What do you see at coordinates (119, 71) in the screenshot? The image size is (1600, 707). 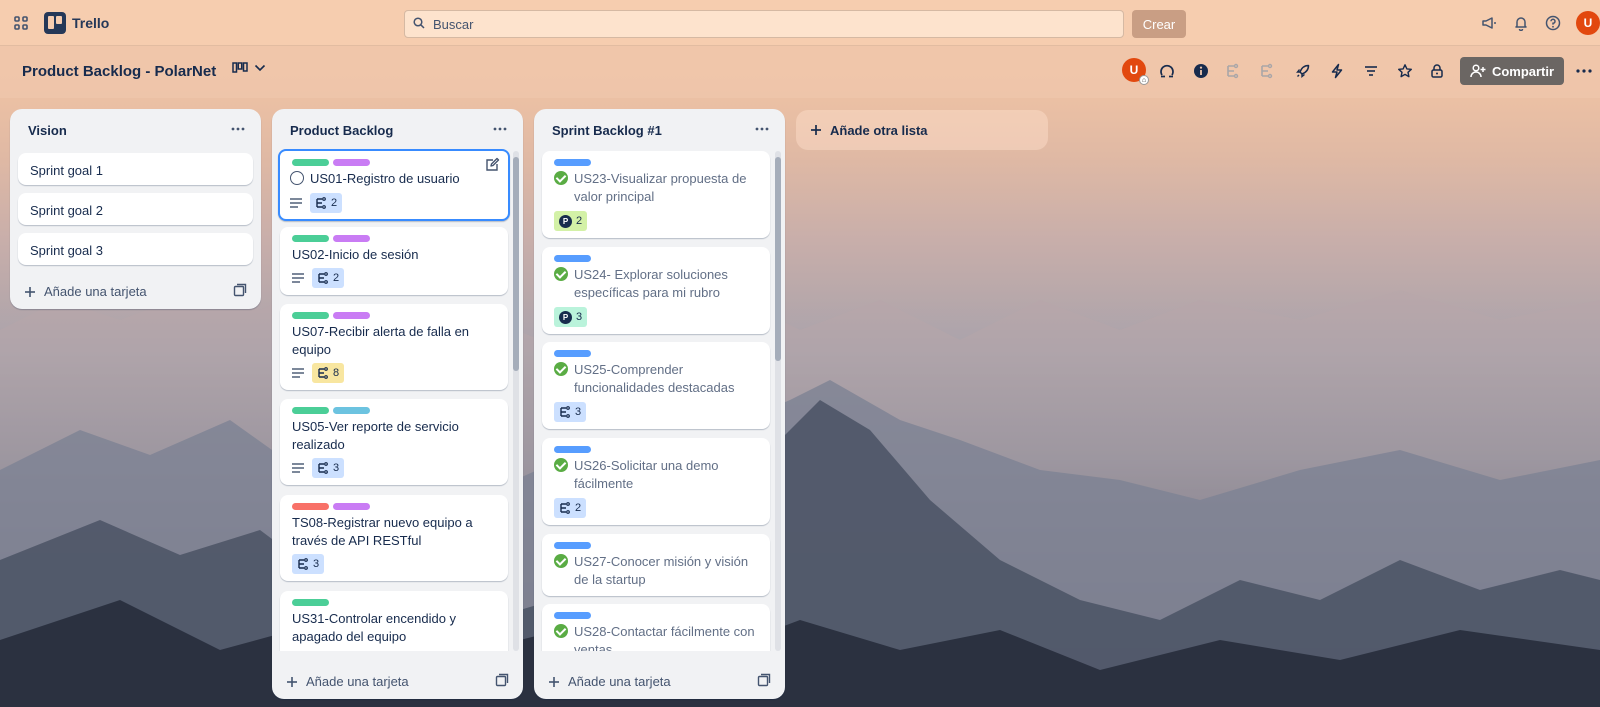 I see `board-title: Product Backlog - PolarNet` at bounding box center [119, 71].